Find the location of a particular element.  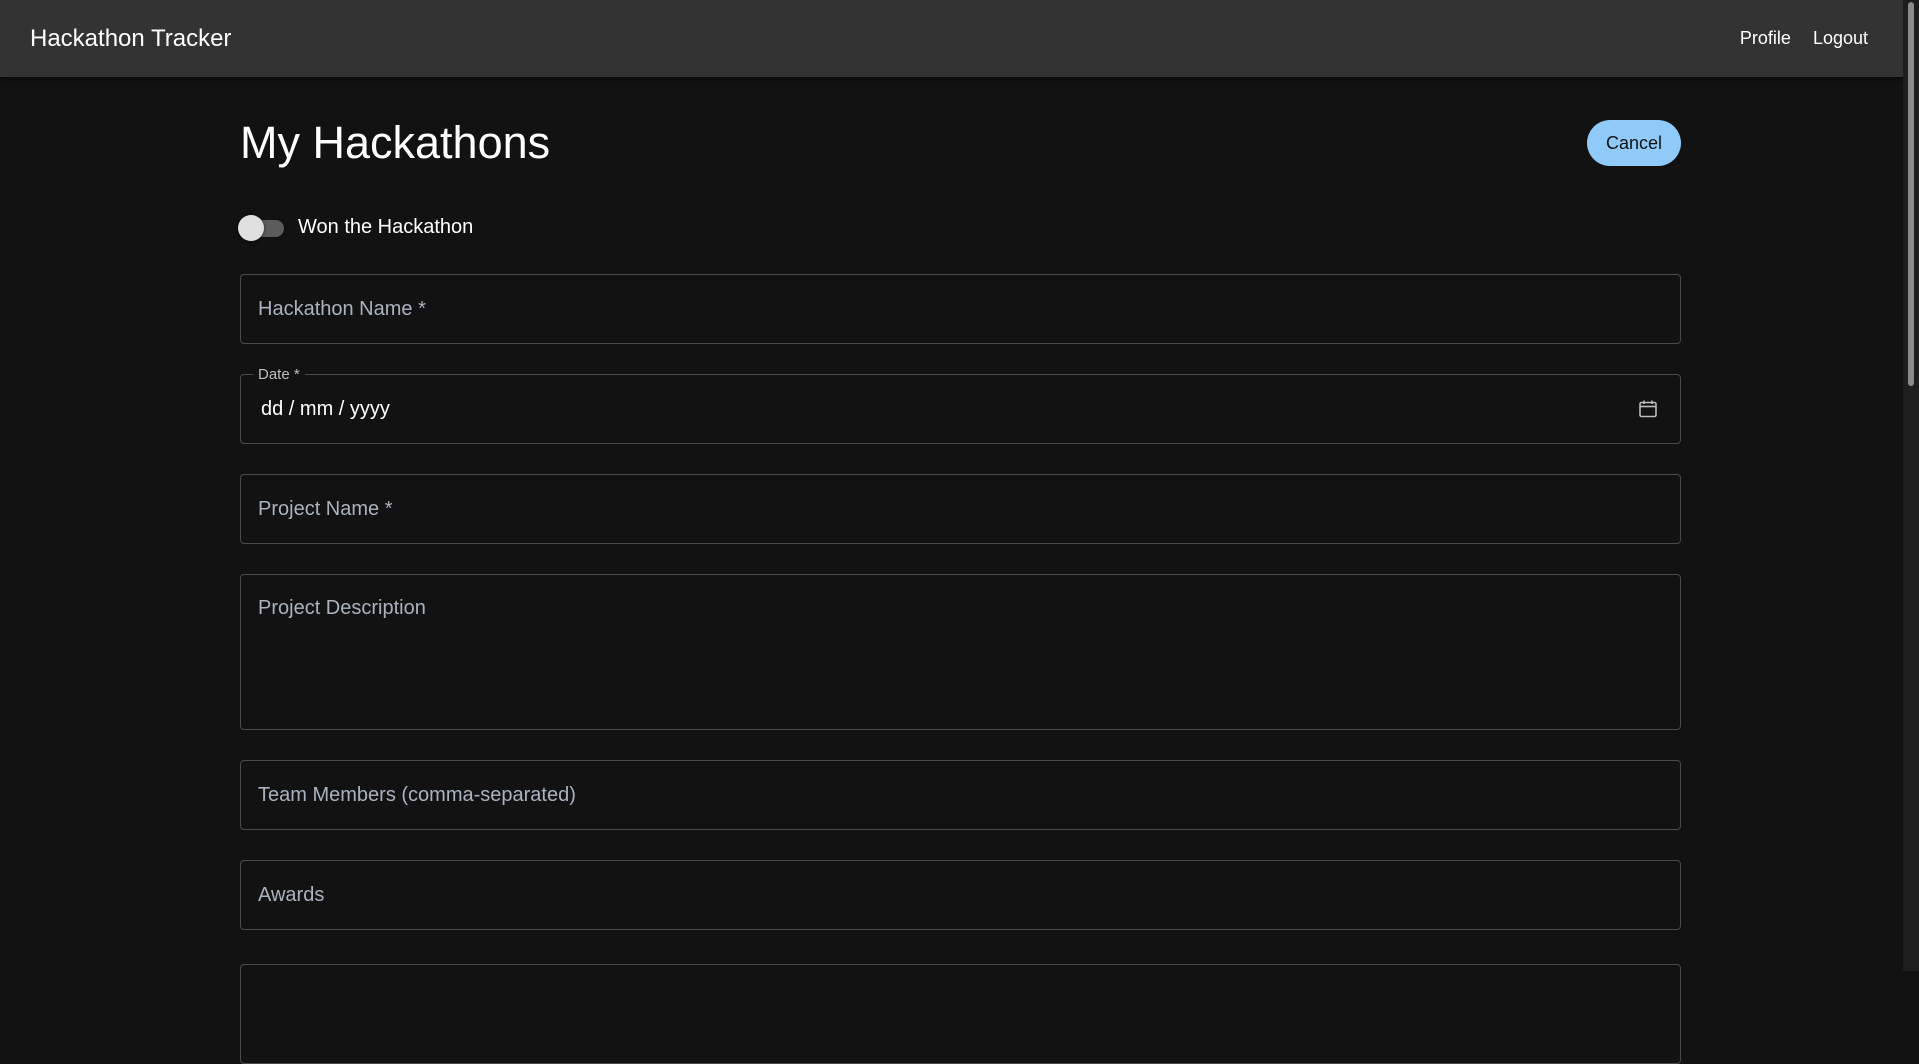

toggle-thumb is located at coordinates (251, 228).